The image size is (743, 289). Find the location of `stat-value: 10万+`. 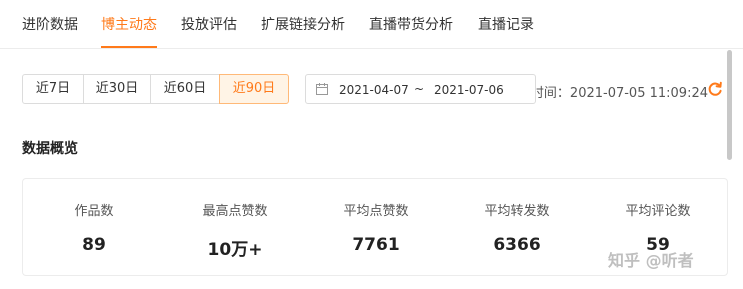

stat-value: 10万+ is located at coordinates (235, 250).